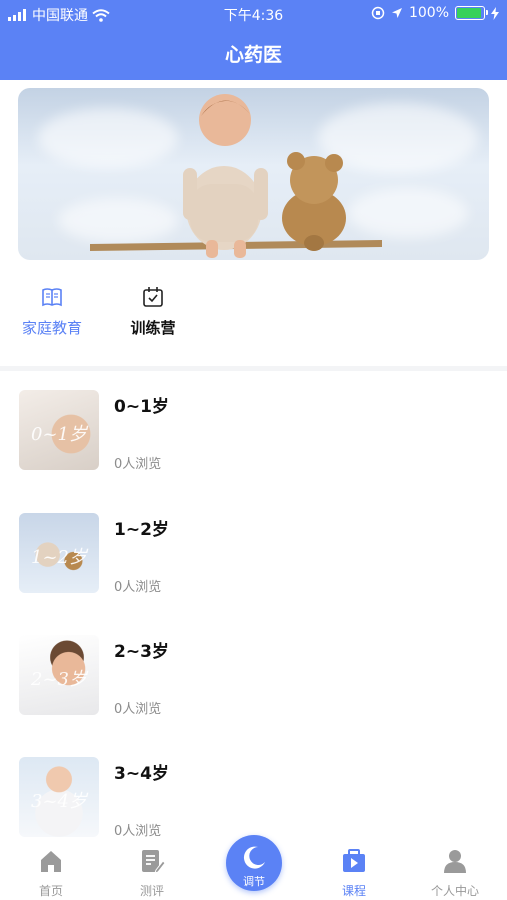 This screenshot has height=900, width=507. Describe the element at coordinates (353, 891) in the screenshot. I see `tabbar-label: 课程` at that location.